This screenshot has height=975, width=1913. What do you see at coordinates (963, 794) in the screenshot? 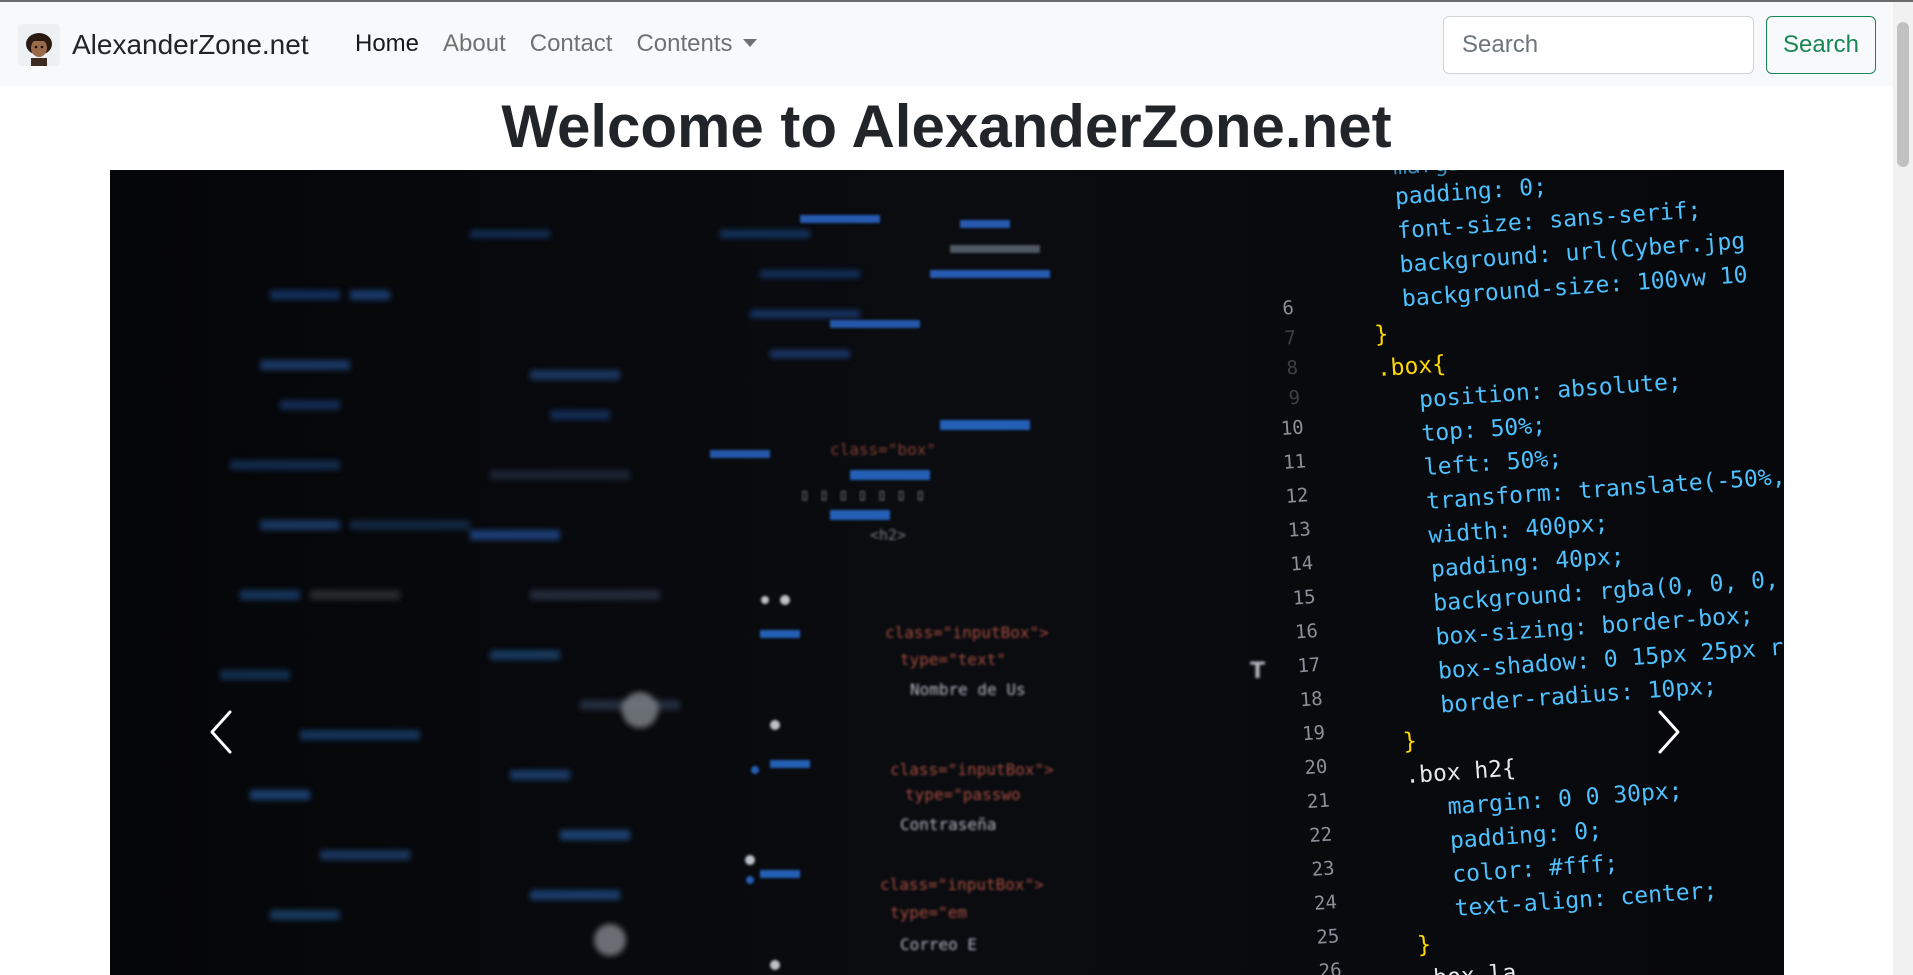
I see `svg-text: type="passwo` at bounding box center [963, 794].